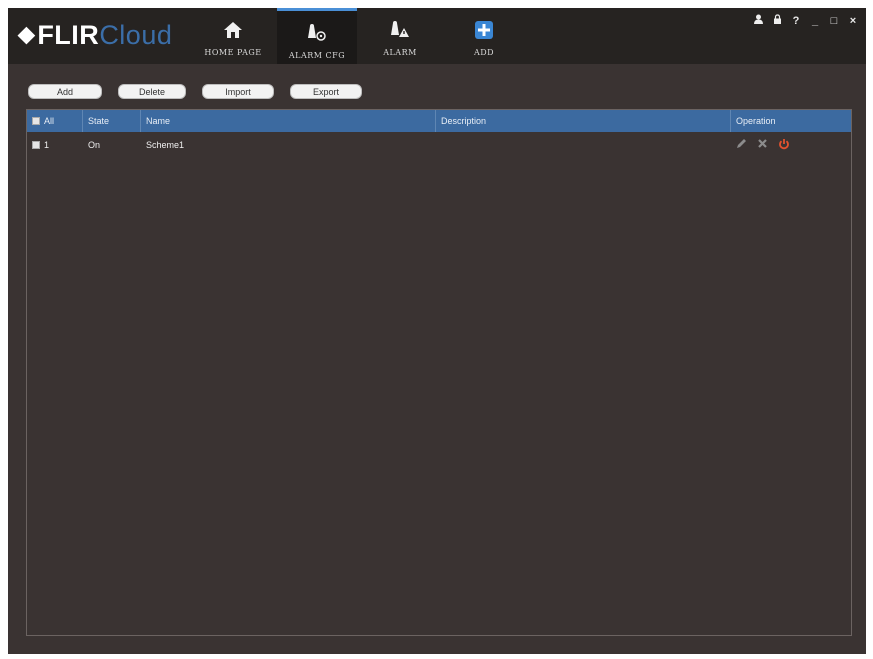 The width and height of the screenshot is (873, 659). What do you see at coordinates (400, 52) in the screenshot?
I see `tab-alarm-label: ALARM` at bounding box center [400, 52].